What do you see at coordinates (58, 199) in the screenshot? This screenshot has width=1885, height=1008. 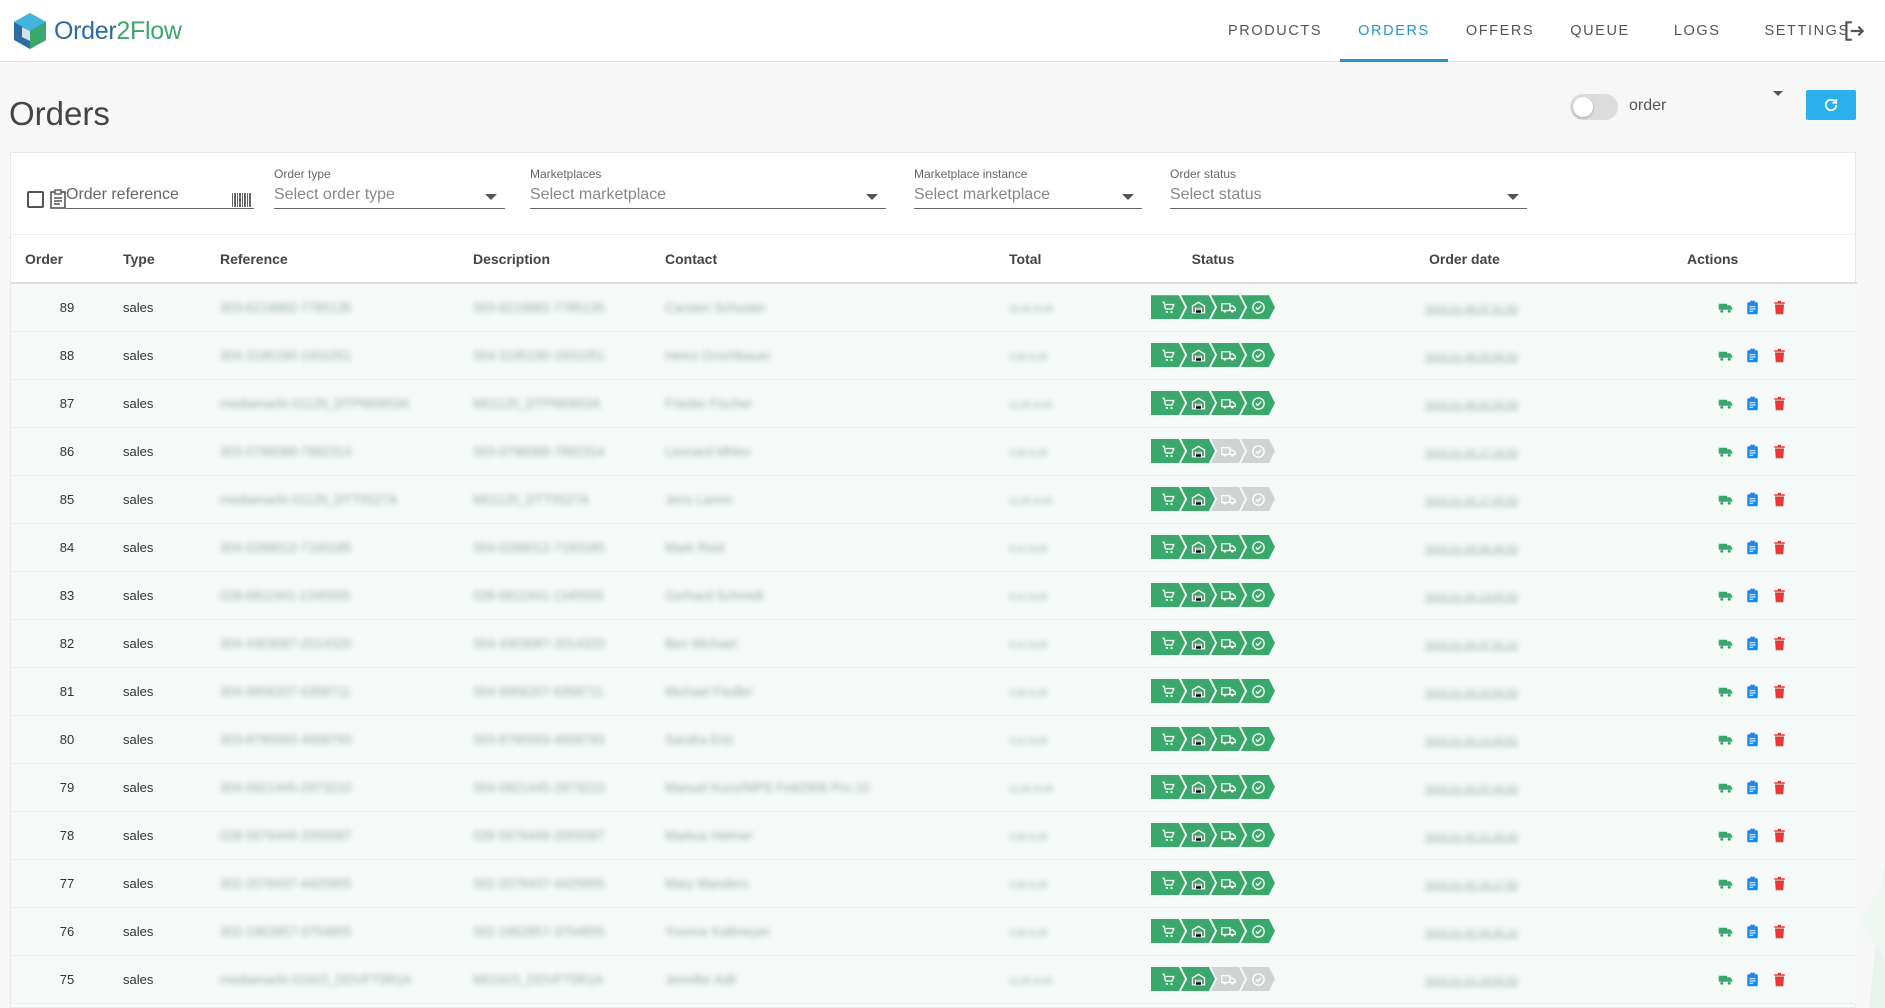 I see `clipboard-list-icon` at bounding box center [58, 199].